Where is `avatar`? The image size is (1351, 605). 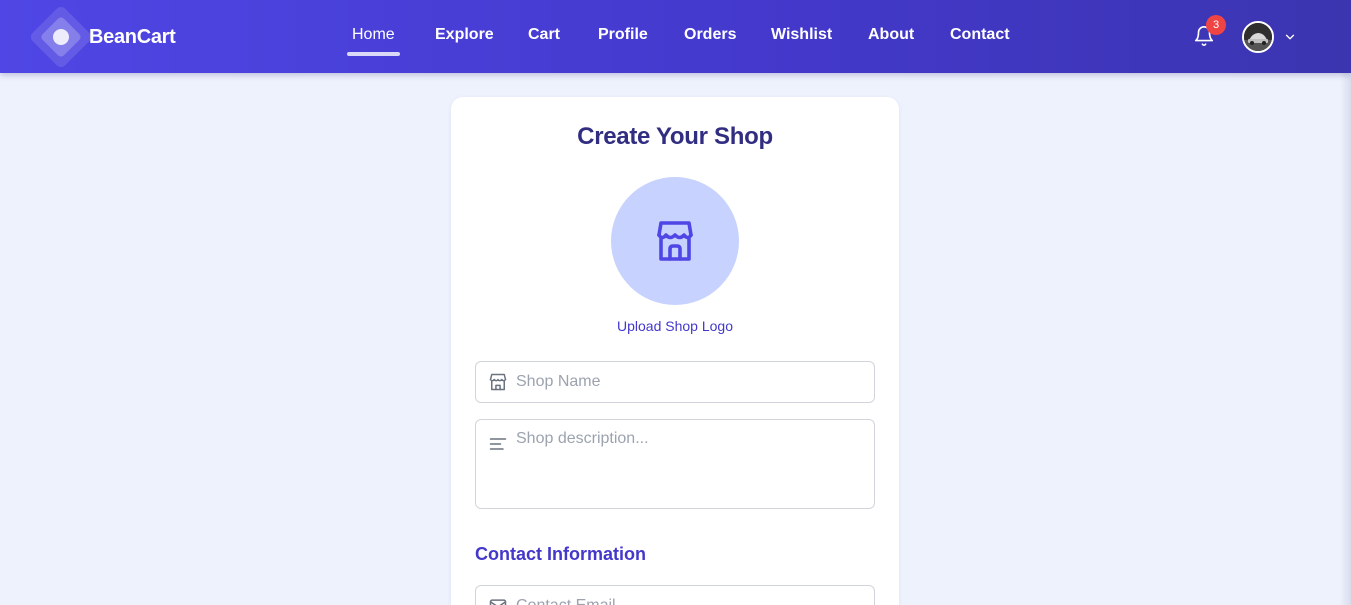
avatar is located at coordinates (1258, 37).